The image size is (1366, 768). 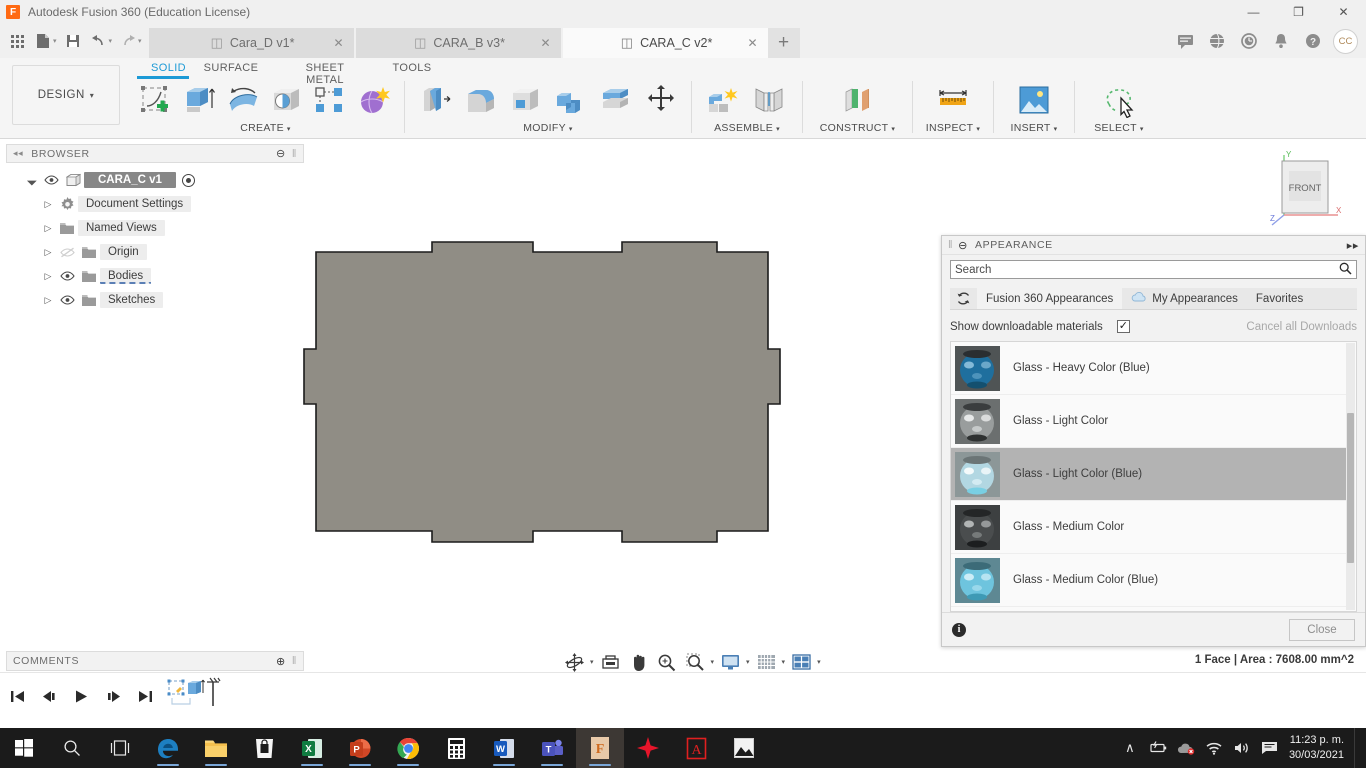 What do you see at coordinates (1158, 748) in the screenshot?
I see `battery-icon` at bounding box center [1158, 748].